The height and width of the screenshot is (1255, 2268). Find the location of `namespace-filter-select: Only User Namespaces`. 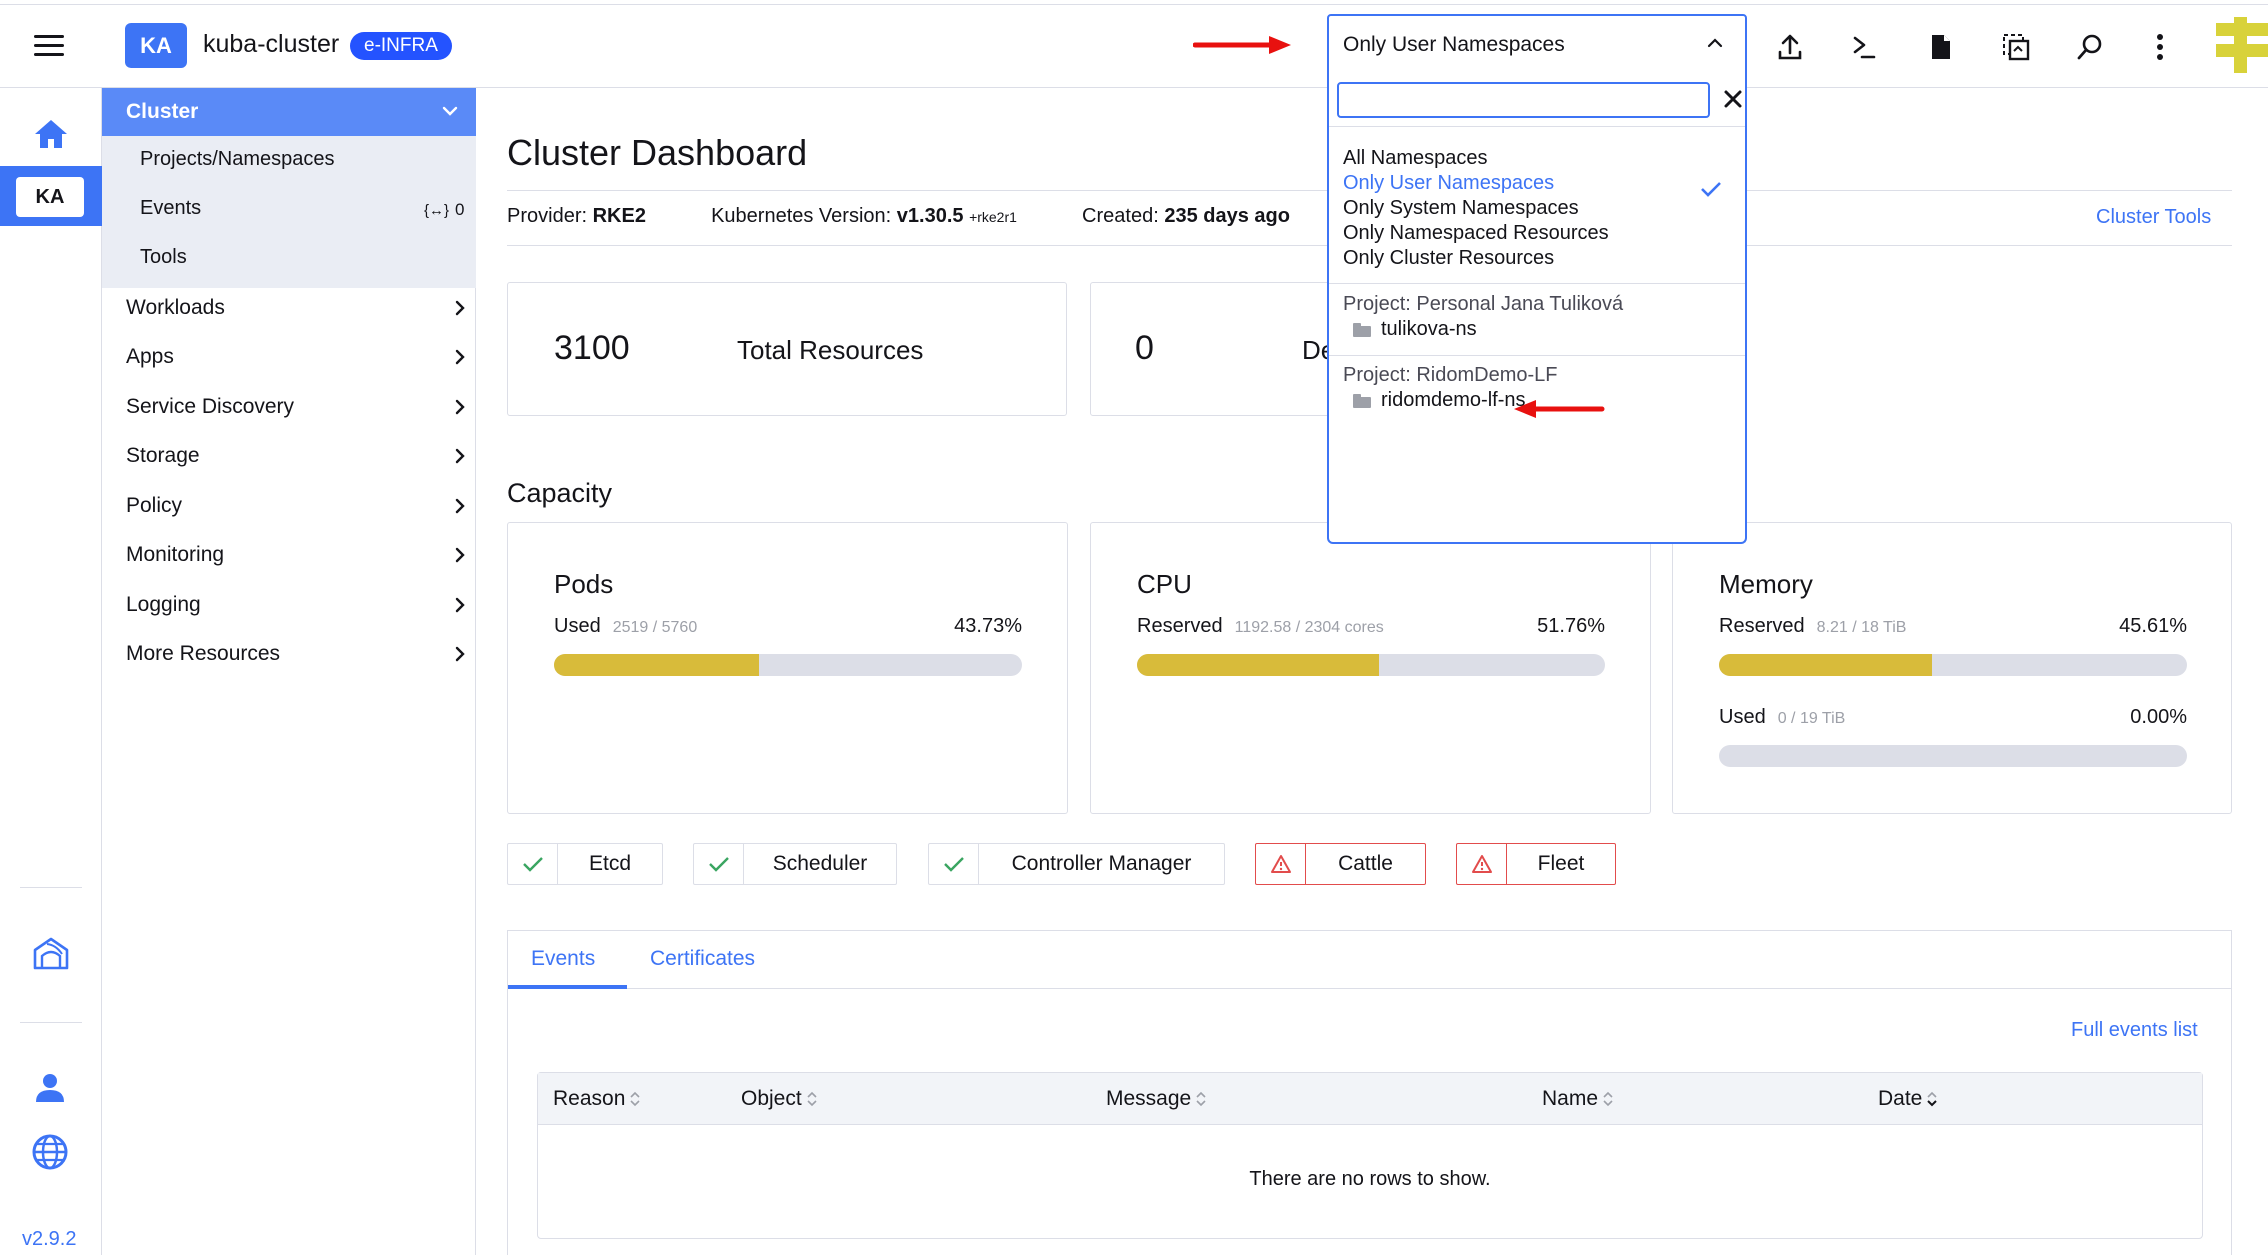

namespace-filter-select: Only User Namespaces is located at coordinates (1537, 44).